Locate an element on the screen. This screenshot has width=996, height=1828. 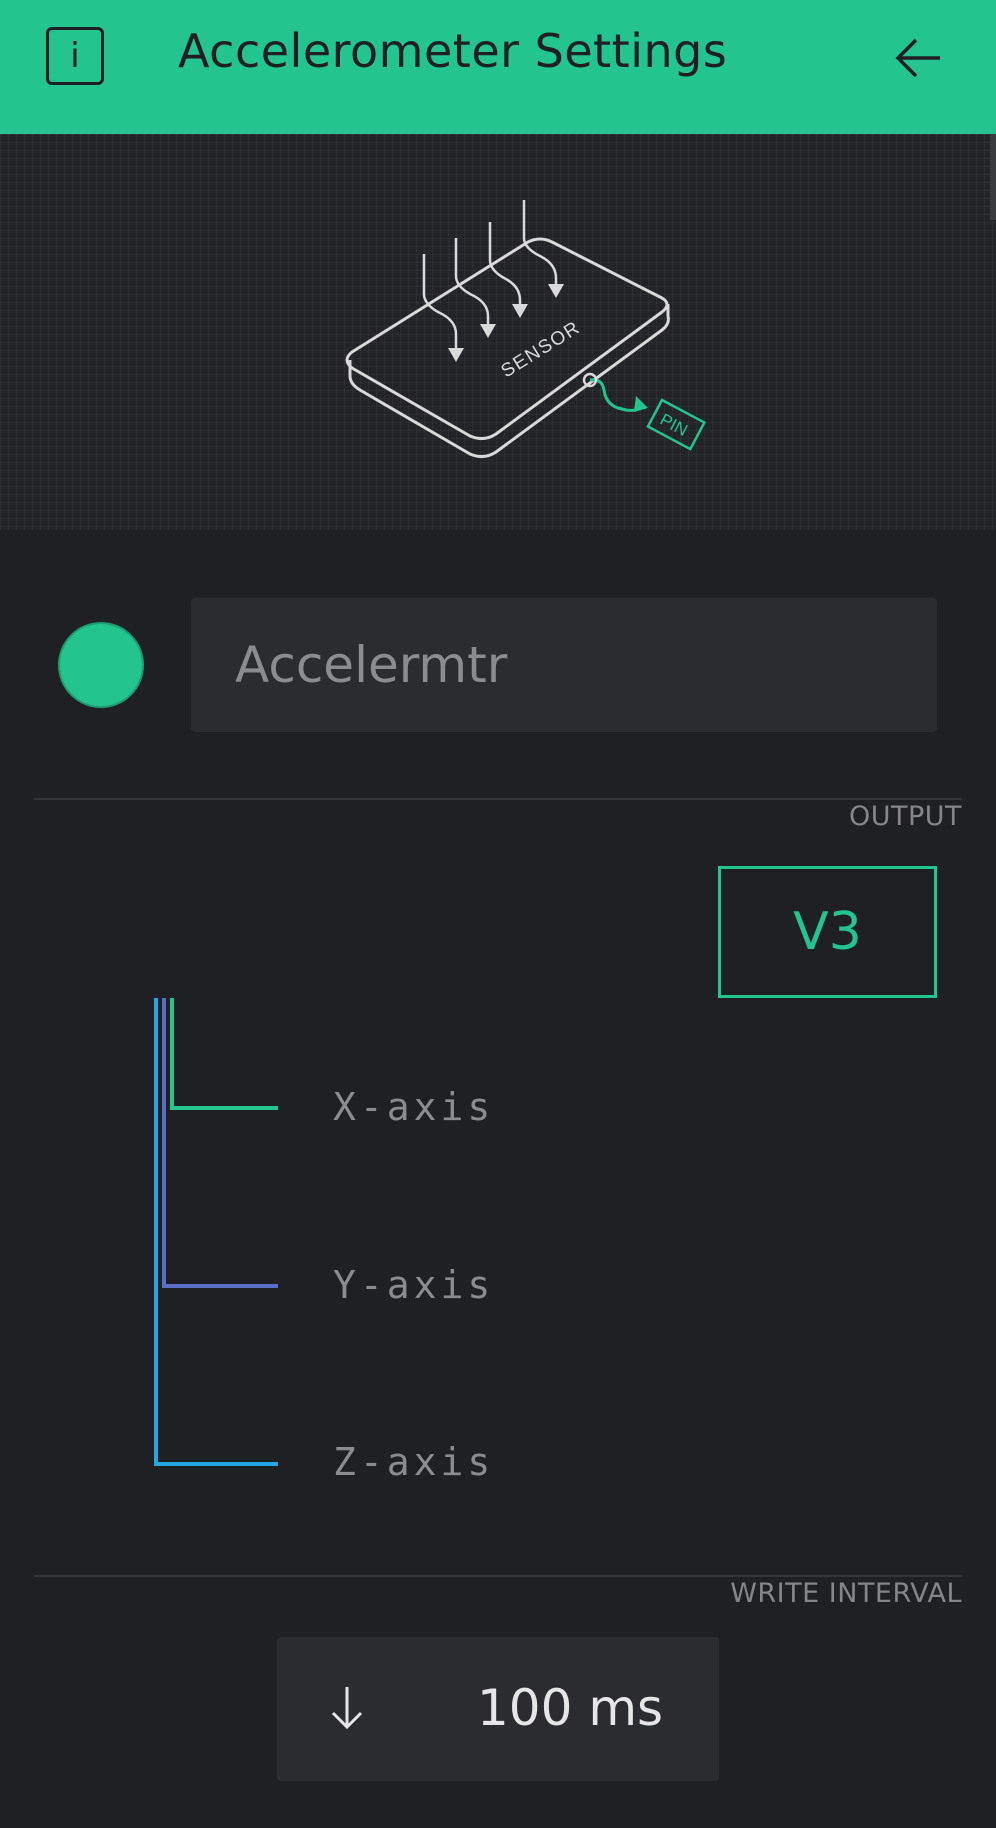
y-axis-label: Y-axis is located at coordinates (414, 1285).